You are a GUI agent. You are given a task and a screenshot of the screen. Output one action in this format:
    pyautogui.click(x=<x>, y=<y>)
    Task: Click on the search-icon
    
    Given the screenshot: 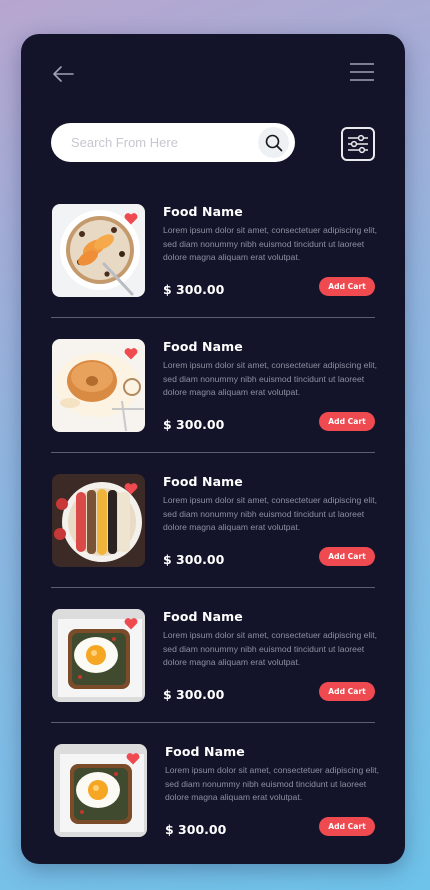 What is the action you would take?
    pyautogui.click(x=273, y=142)
    